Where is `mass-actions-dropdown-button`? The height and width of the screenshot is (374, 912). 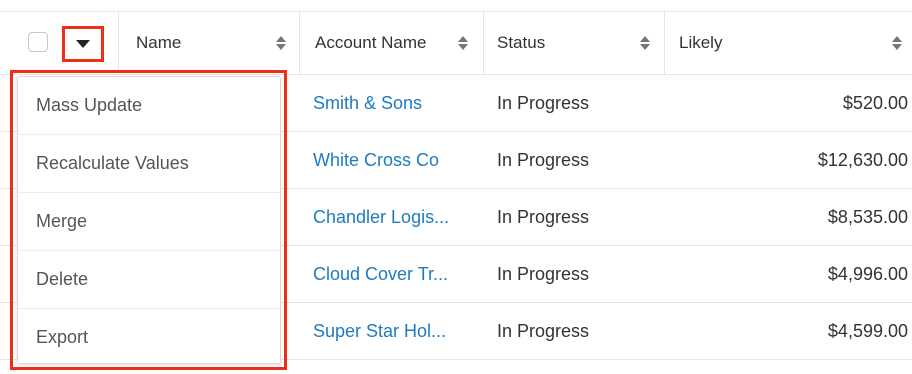 mass-actions-dropdown-button is located at coordinates (83, 44).